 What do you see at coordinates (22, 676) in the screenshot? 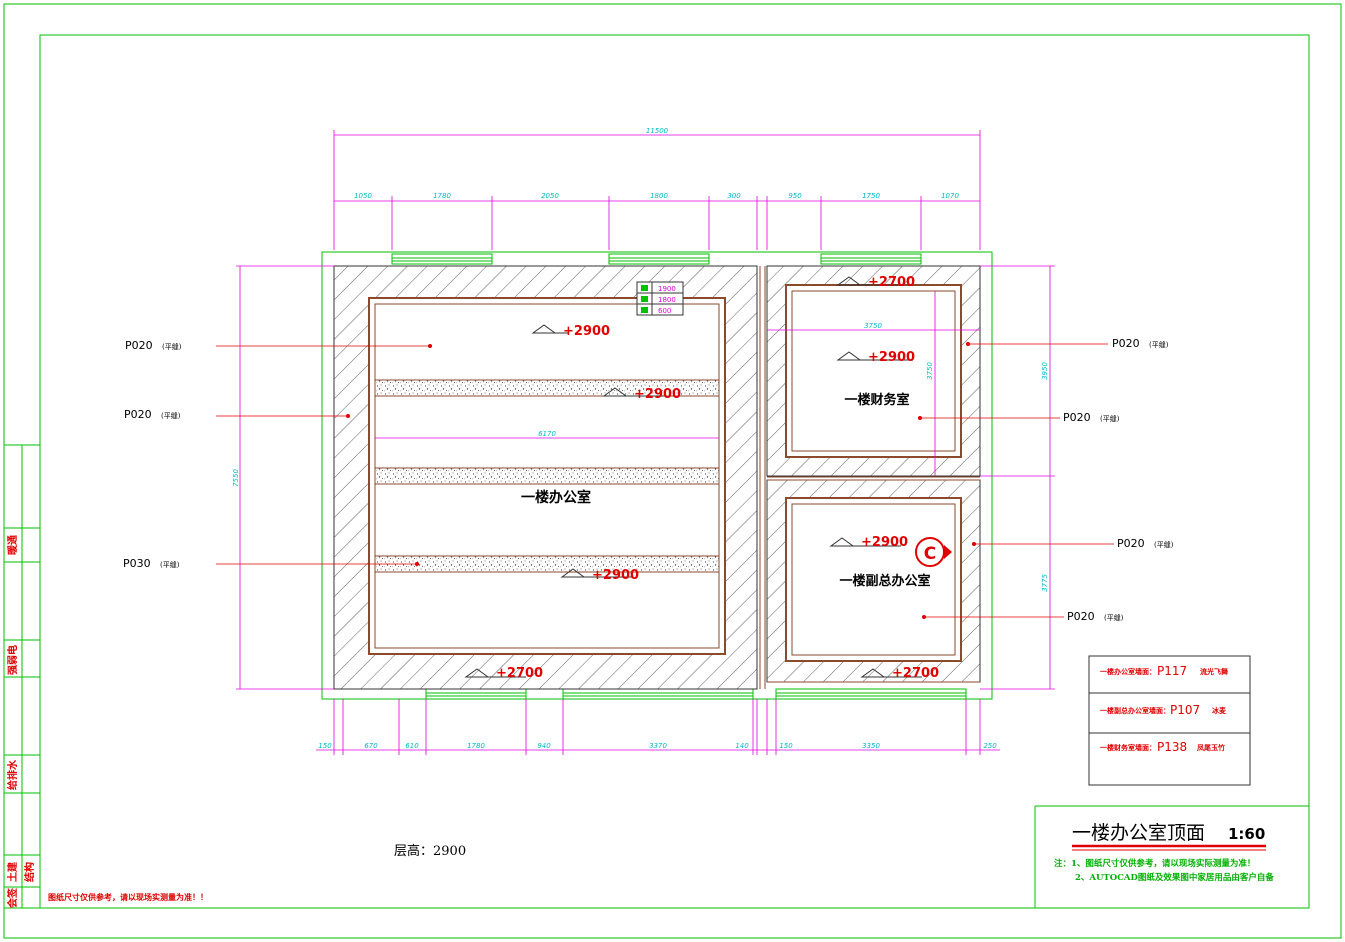
I see `left-title-block: 暖通 强弱电 给排水 土建 结构 会签` at bounding box center [22, 676].